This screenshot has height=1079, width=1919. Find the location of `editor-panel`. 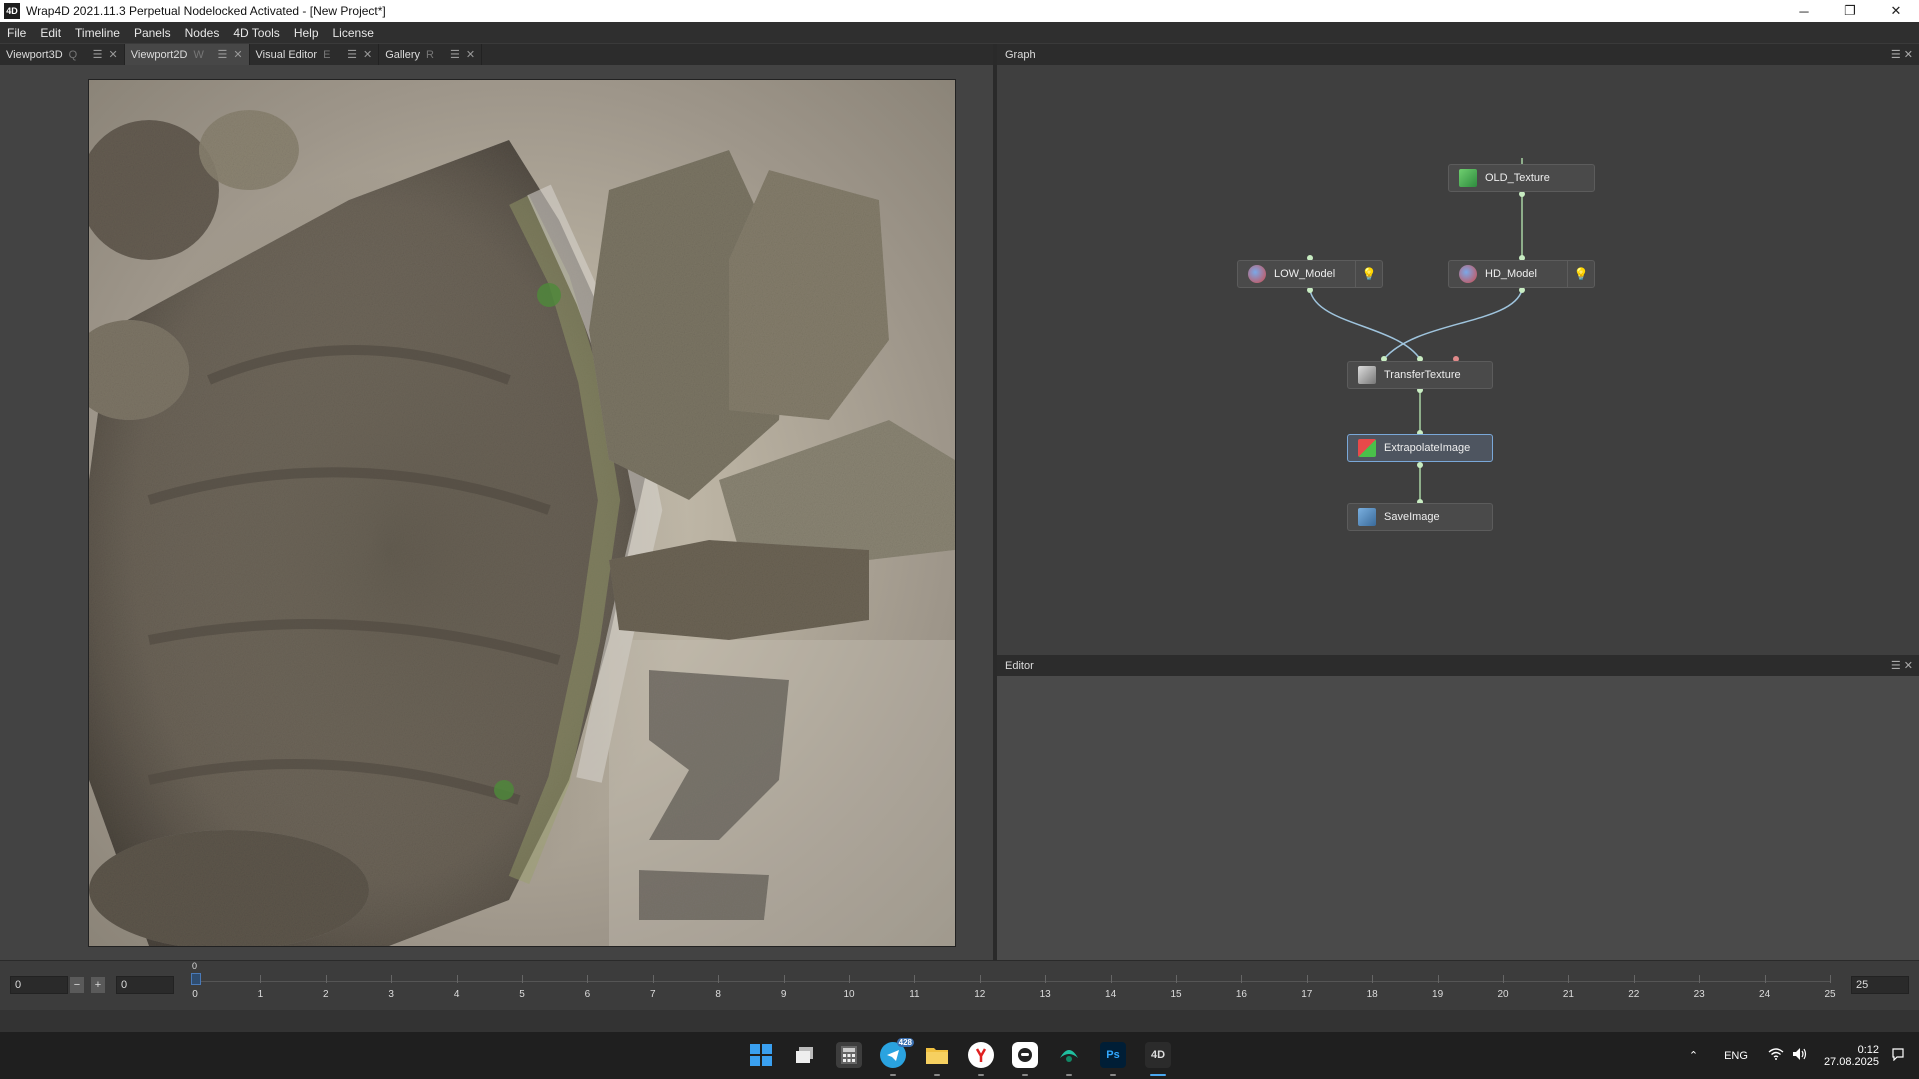

editor-panel is located at coordinates (1458, 818).